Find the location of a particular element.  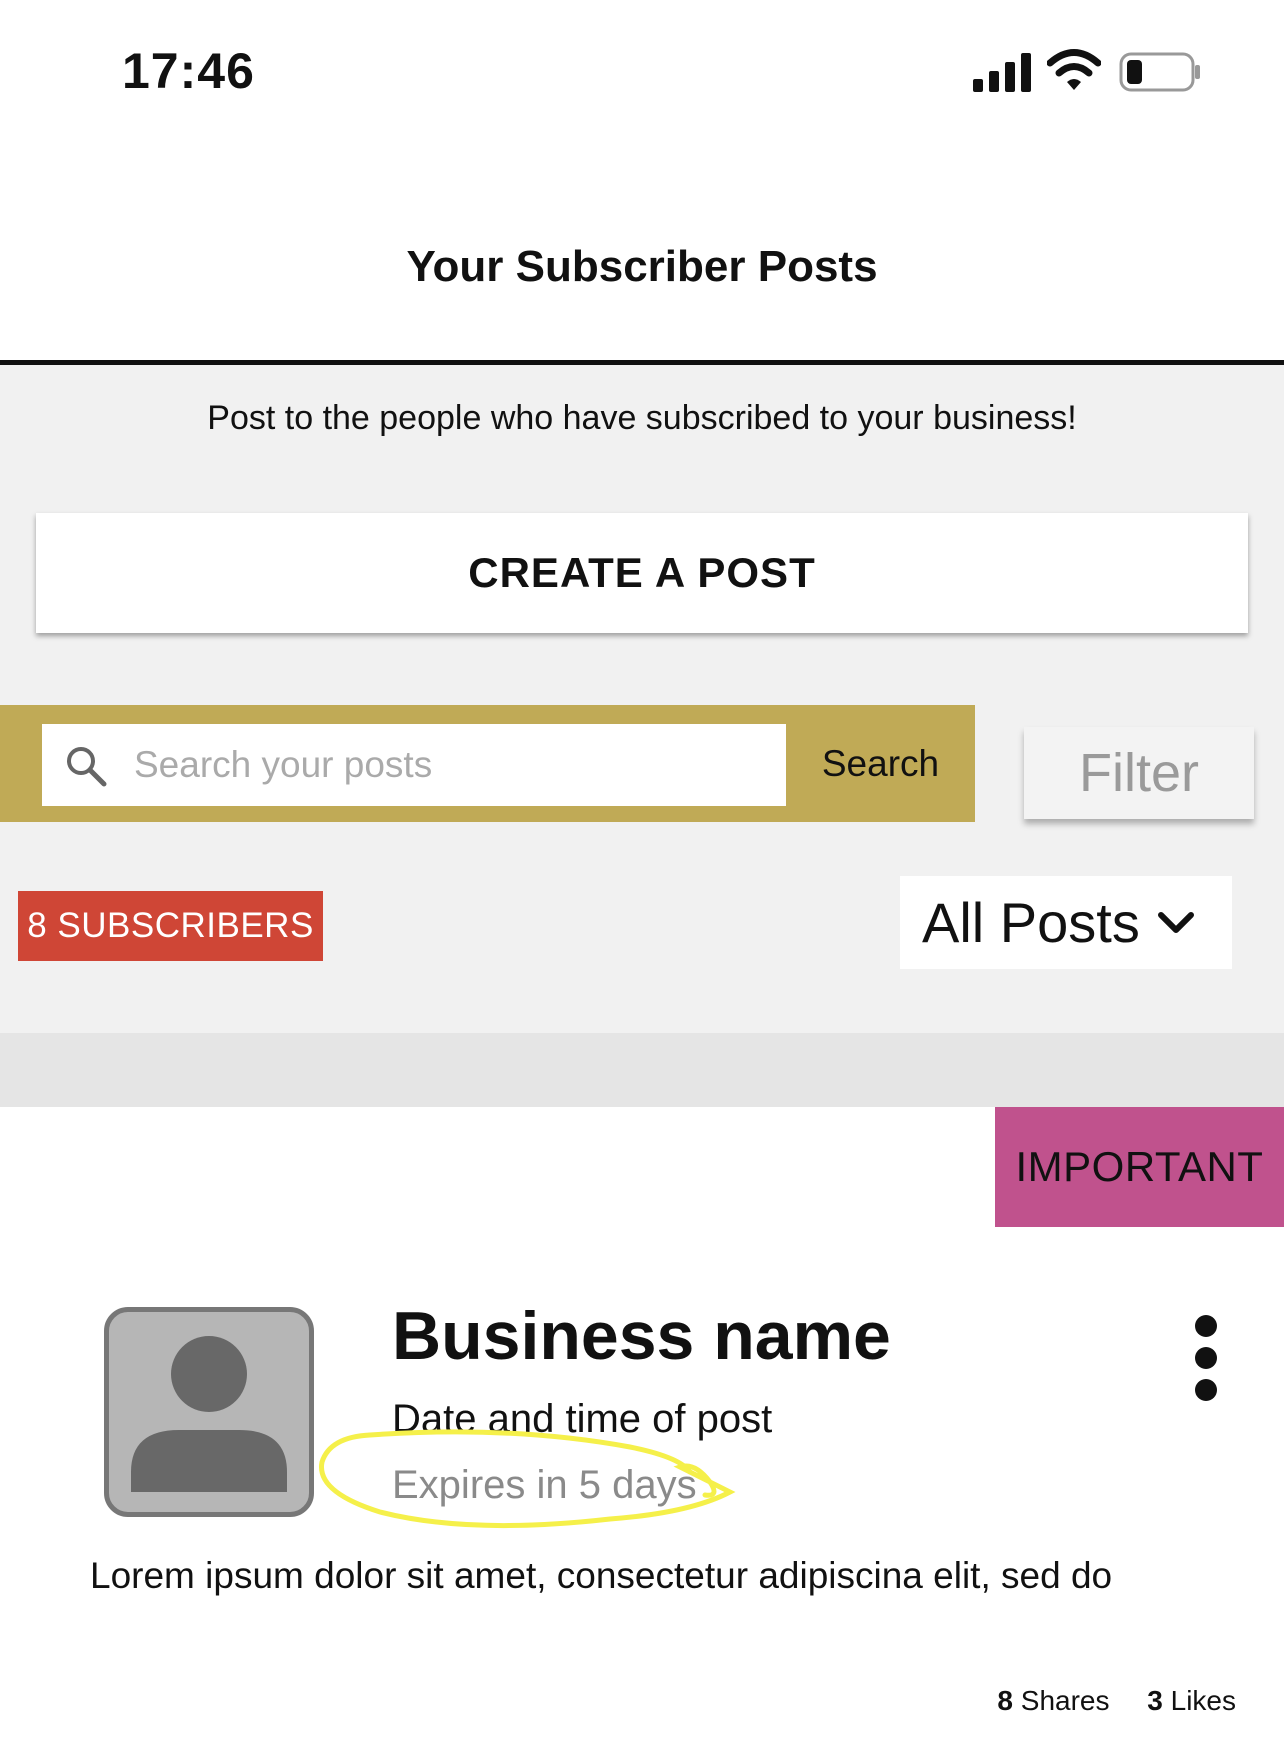

page-header: Your Subscriber Posts is located at coordinates (642, 256).